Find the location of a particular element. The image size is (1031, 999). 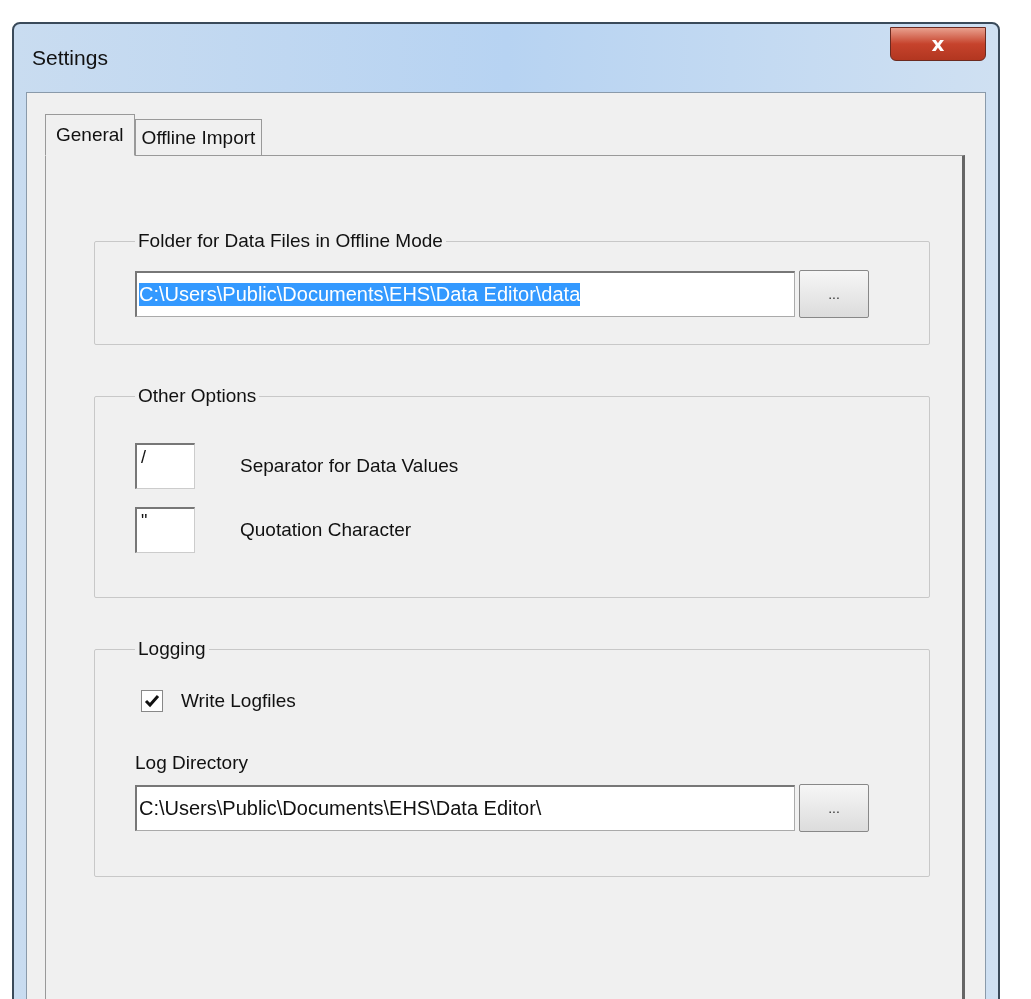

input-field: C:\Users\Public\Documents\EHS\Data Editor\ is located at coordinates (465, 808).